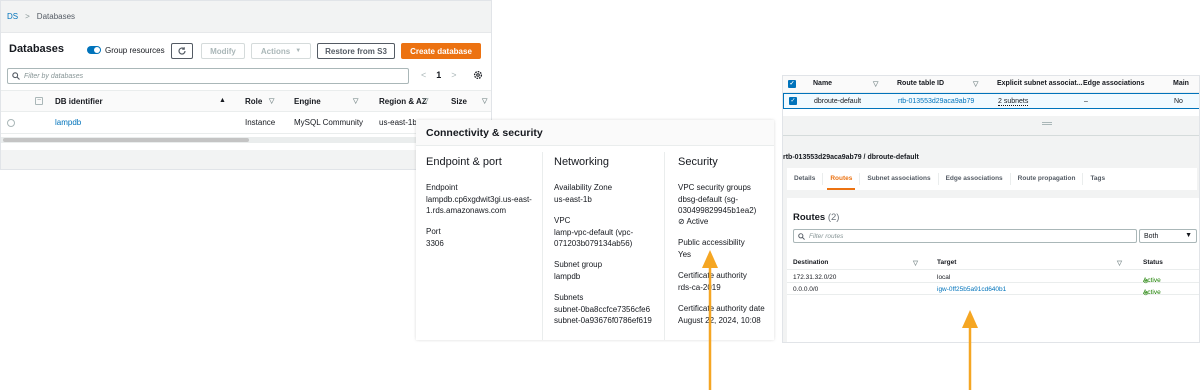 This screenshot has height=390, width=1200. I want to click on db-role: Instance, so click(260, 122).